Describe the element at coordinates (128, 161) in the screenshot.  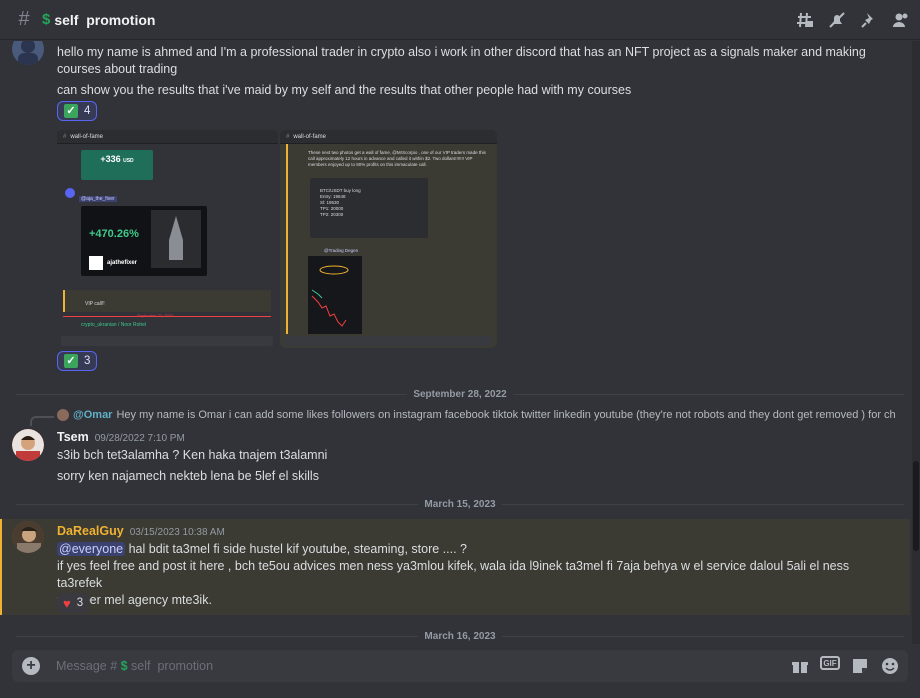
I see `profit-unit: USD` at that location.